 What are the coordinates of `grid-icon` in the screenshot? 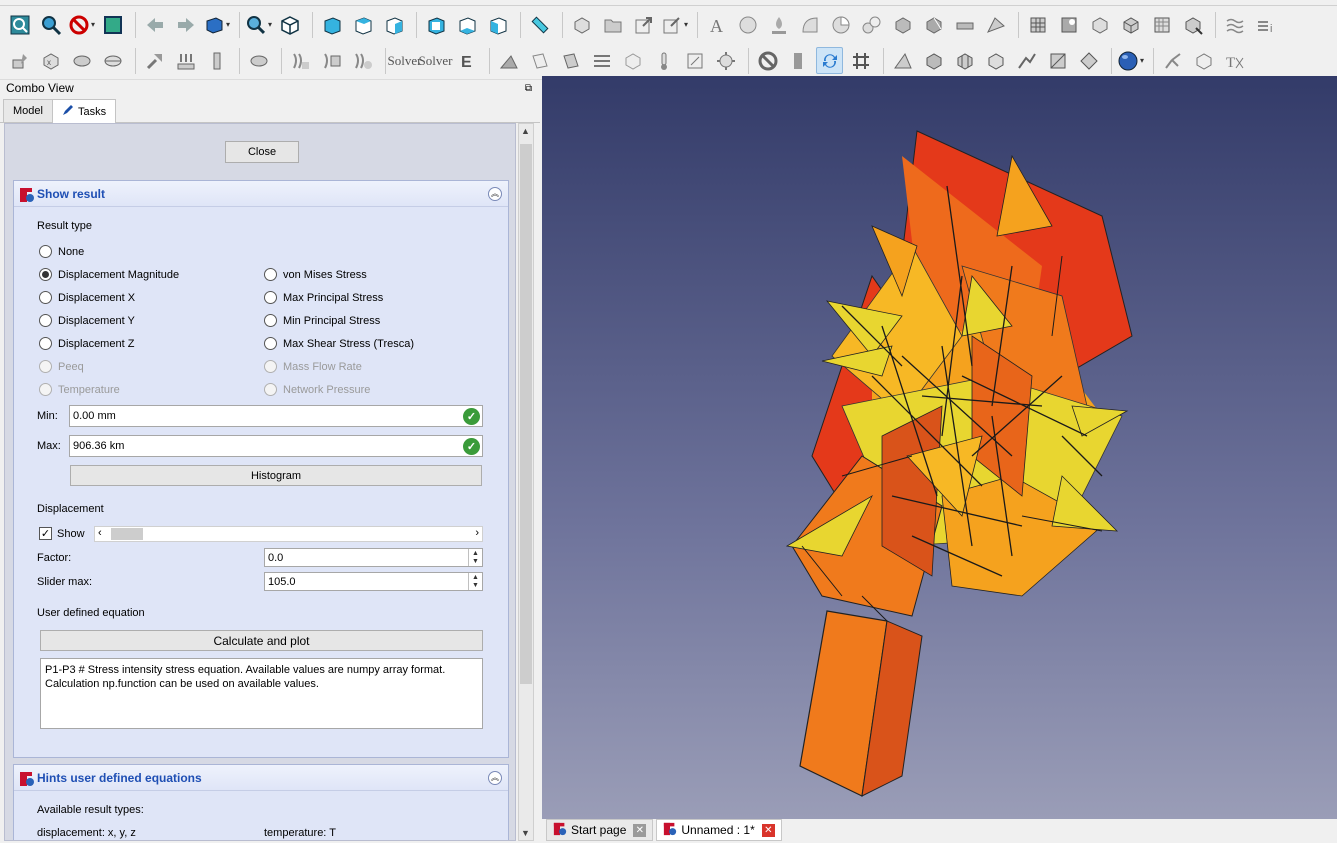 It's located at (860, 60).